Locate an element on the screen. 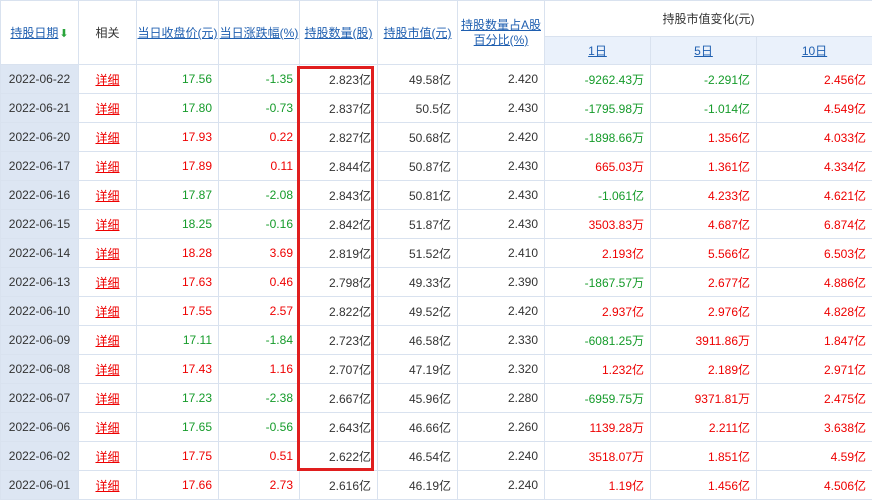 The image size is (872, 500). close-price: 17.43 is located at coordinates (178, 369).